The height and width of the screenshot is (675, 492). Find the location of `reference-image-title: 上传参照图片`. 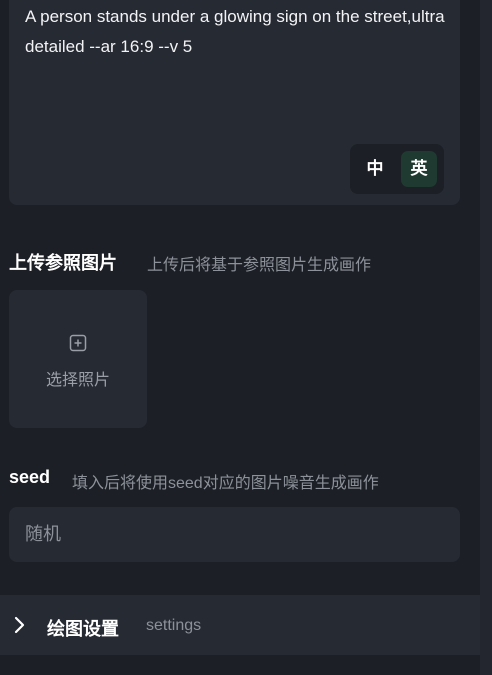

reference-image-title: 上传参照图片 is located at coordinates (63, 263).